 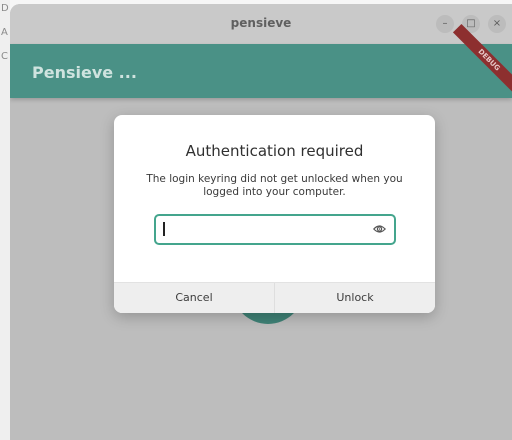 I want to click on eye-icon, so click(x=379, y=229).